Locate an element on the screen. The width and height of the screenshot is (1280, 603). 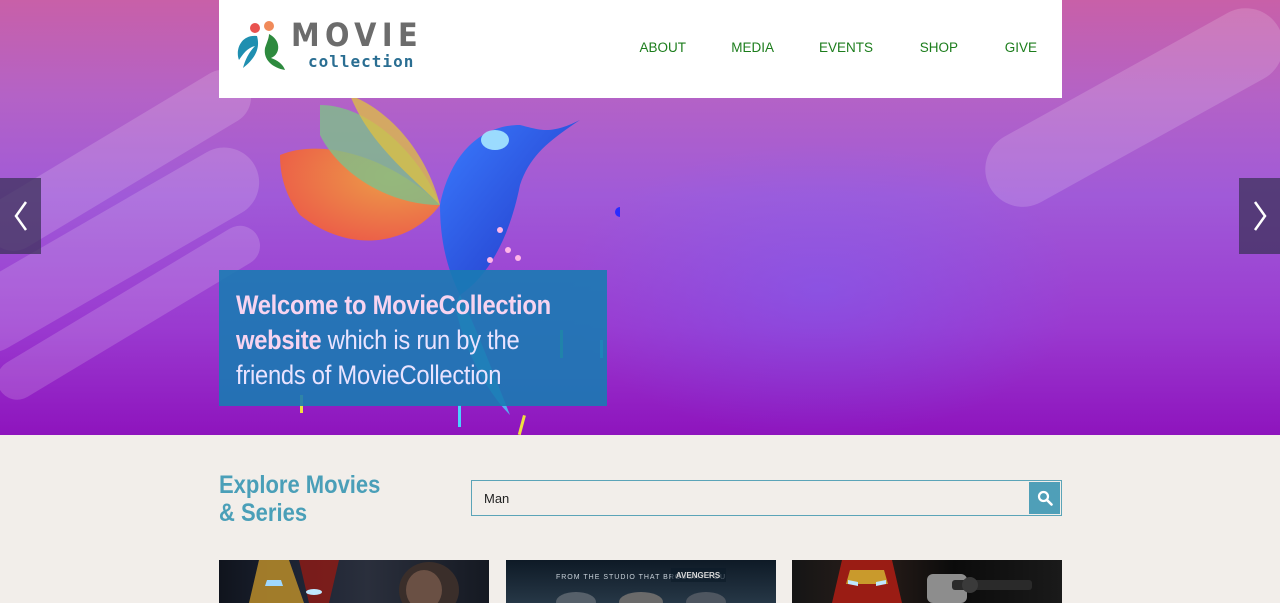
chevron-right-icon is located at coordinates (1260, 216).